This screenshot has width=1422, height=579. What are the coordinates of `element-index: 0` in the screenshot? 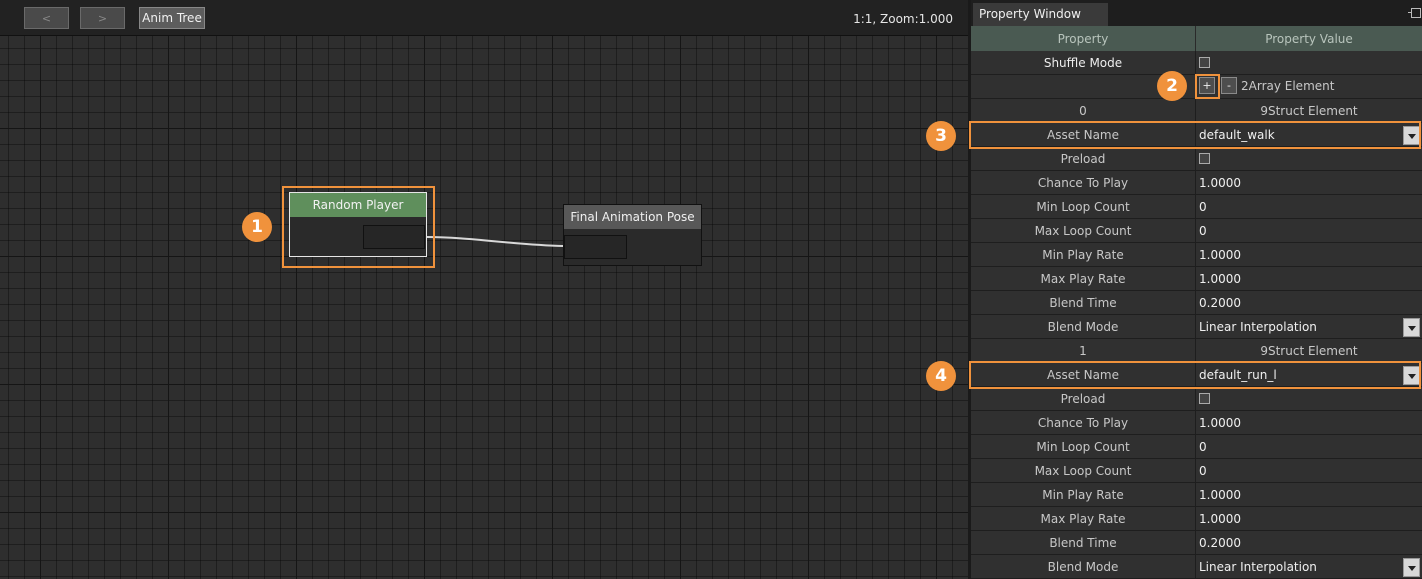 It's located at (1083, 110).